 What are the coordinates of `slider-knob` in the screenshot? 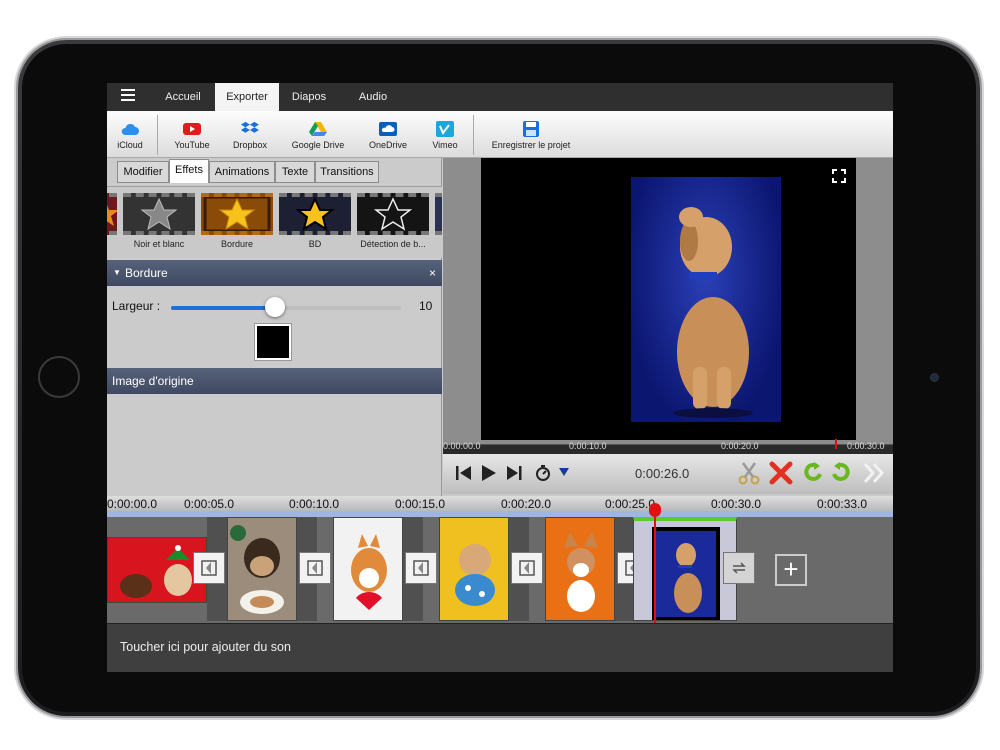 It's located at (274, 307).